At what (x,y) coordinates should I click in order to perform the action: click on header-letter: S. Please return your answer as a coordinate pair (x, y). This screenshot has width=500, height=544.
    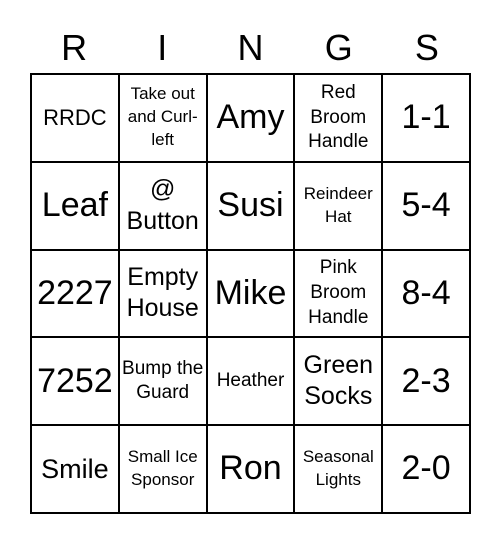
    Looking at the image, I should click on (426, 47).